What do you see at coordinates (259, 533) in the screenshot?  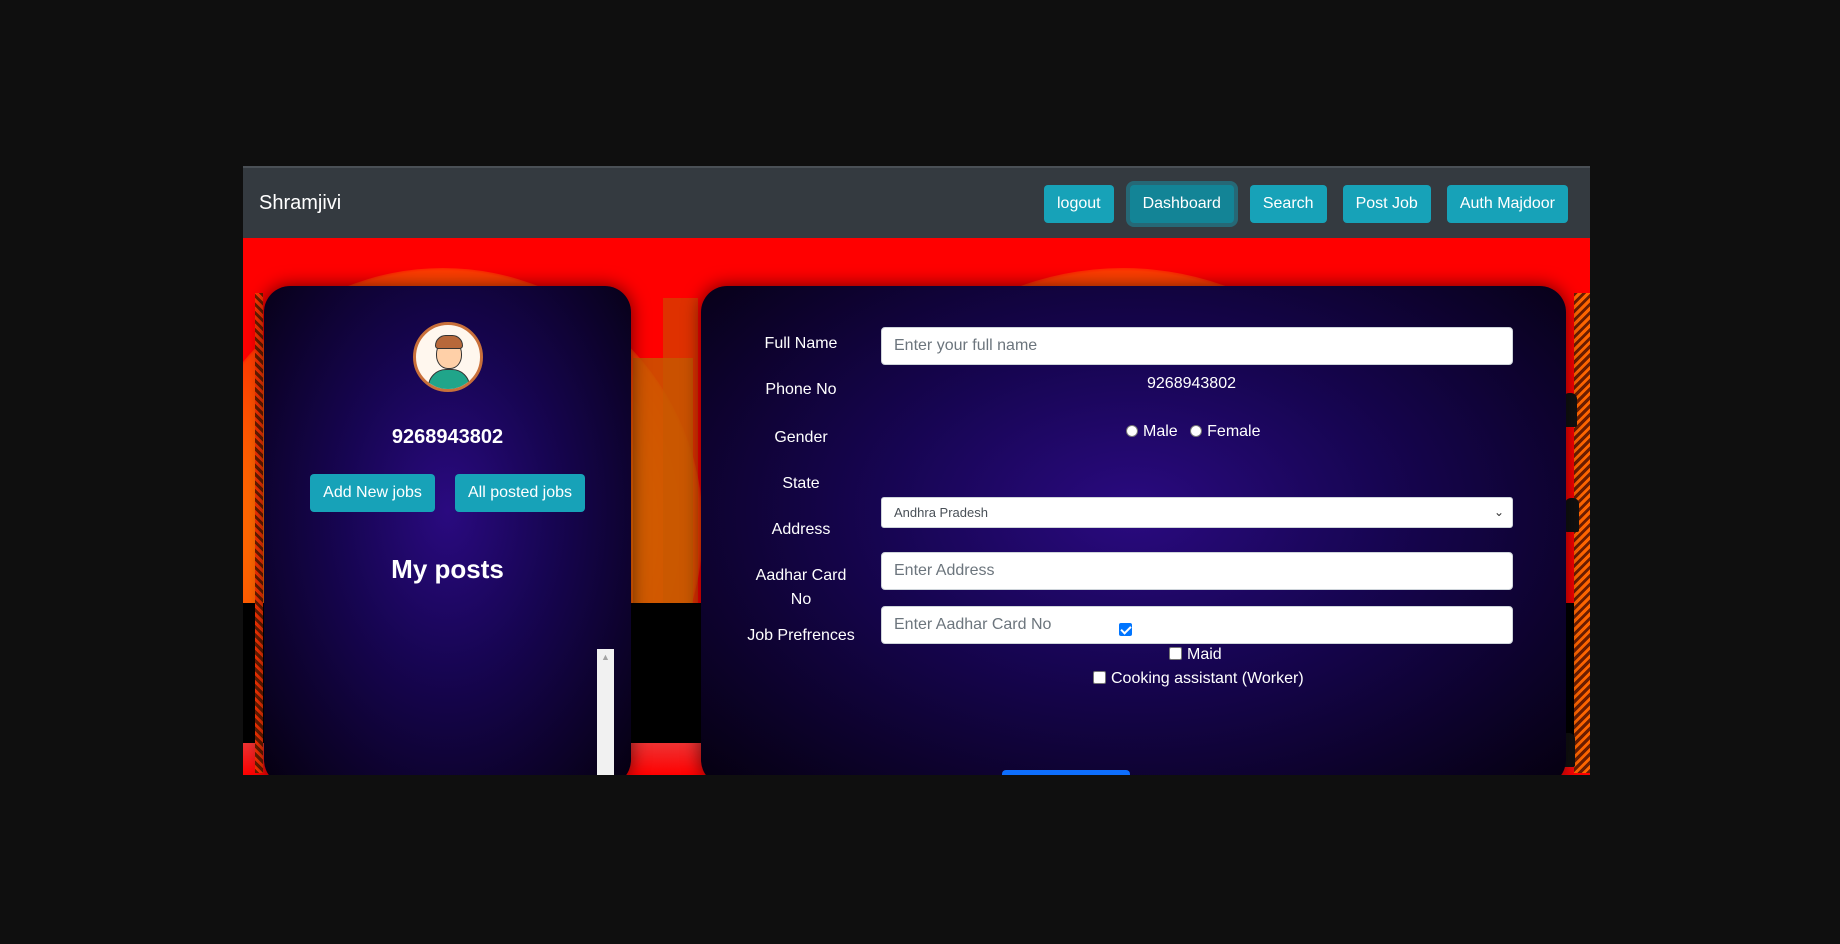 I see `crane-left` at bounding box center [259, 533].